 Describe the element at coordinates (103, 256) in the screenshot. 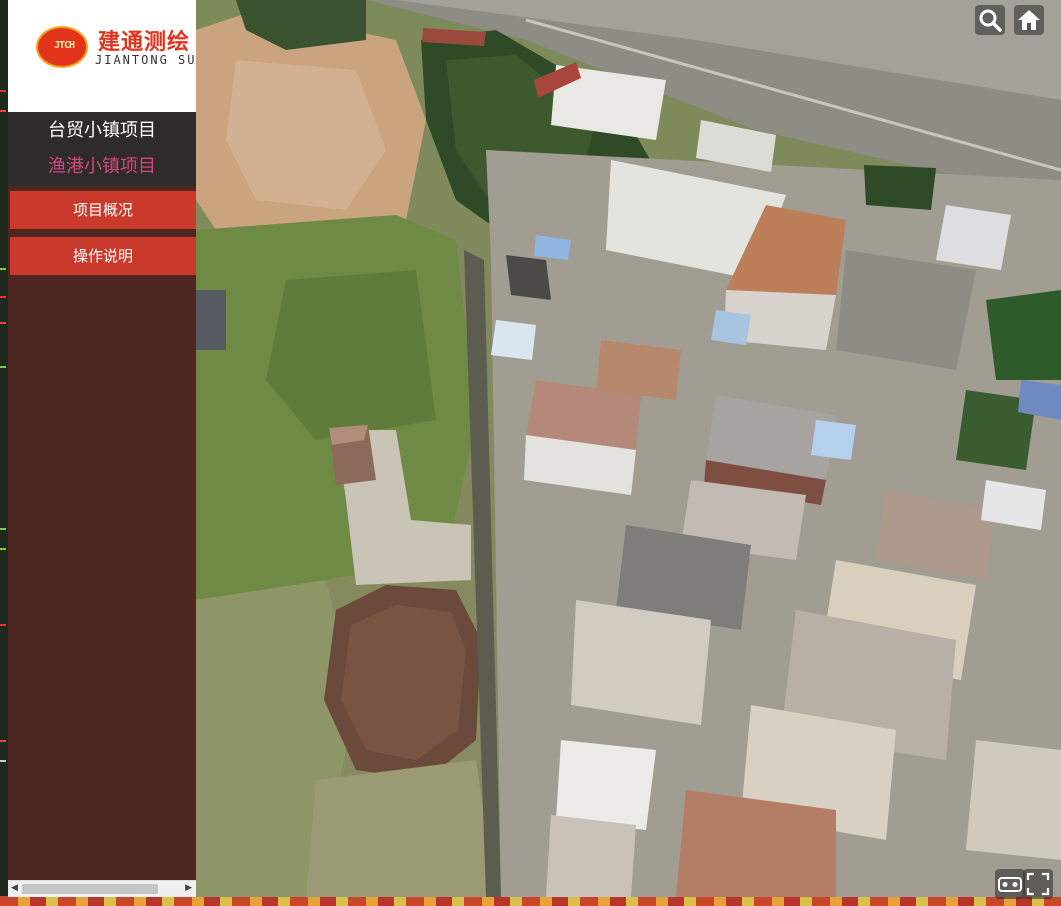

I see `instructions-button: 操作说明` at that location.